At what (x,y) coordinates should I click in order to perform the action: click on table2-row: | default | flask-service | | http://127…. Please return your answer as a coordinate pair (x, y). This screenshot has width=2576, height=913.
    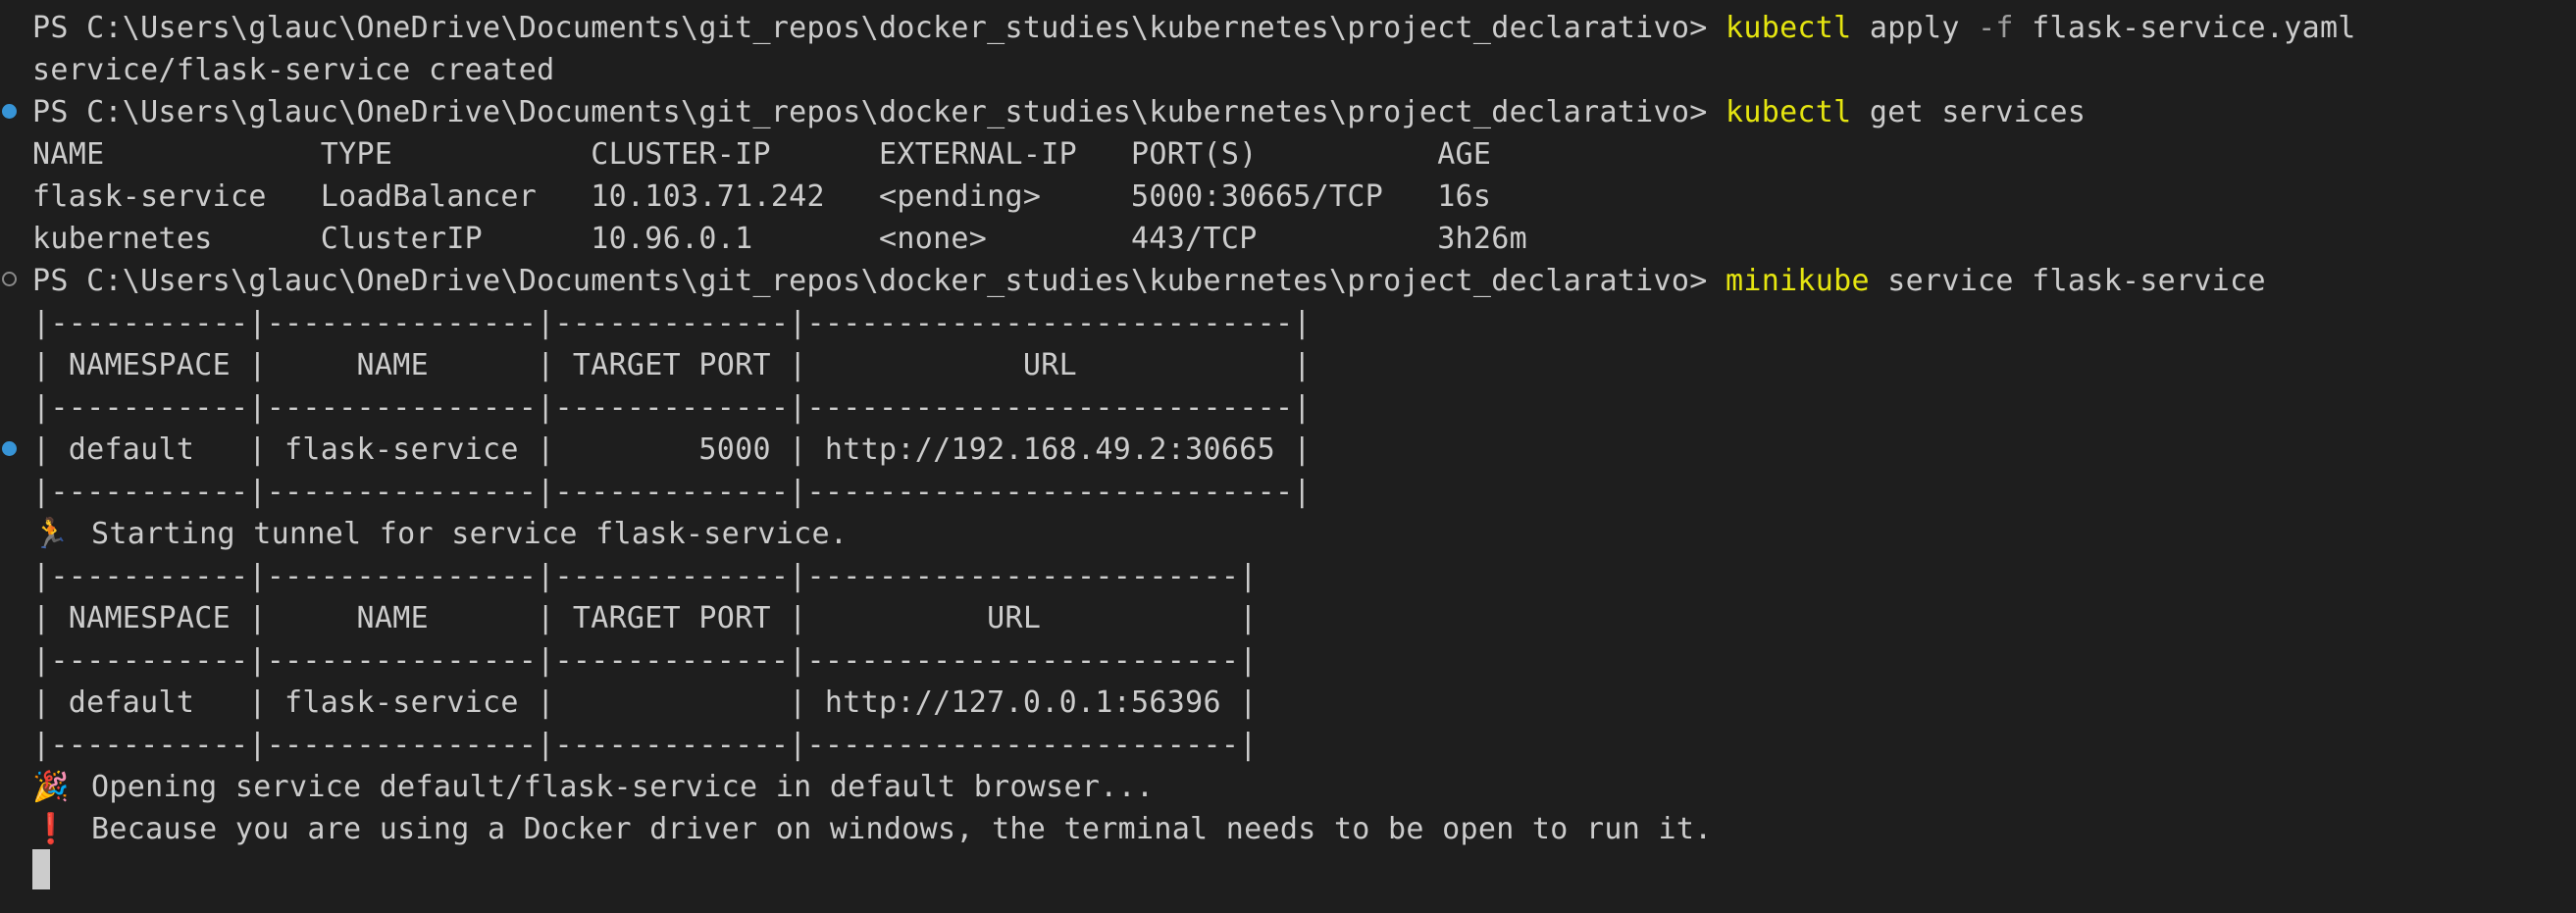
    Looking at the image, I should click on (645, 702).